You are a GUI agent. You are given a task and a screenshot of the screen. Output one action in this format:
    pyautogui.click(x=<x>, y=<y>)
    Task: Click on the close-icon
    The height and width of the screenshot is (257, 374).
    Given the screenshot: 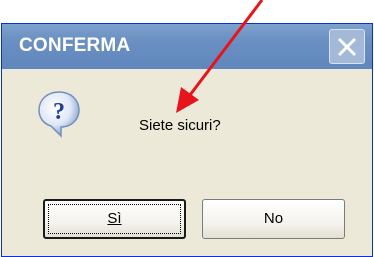 What is the action you would take?
    pyautogui.click(x=347, y=47)
    